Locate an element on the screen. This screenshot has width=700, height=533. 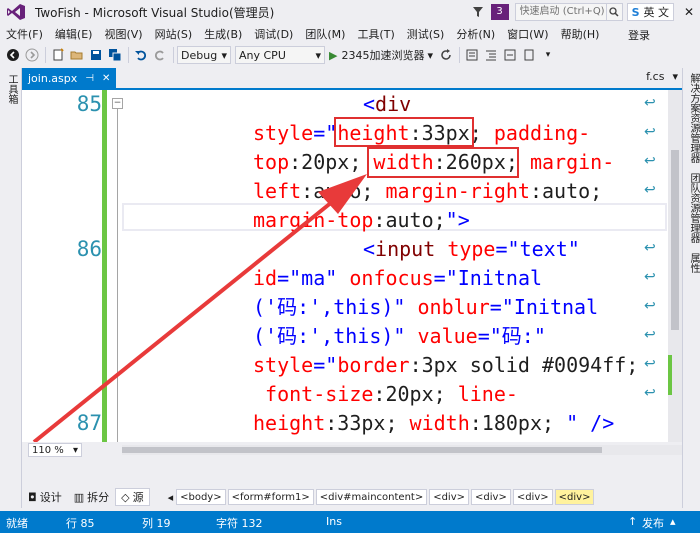
tab-dropdown-icon: ▾ is located at coordinates (675, 76).